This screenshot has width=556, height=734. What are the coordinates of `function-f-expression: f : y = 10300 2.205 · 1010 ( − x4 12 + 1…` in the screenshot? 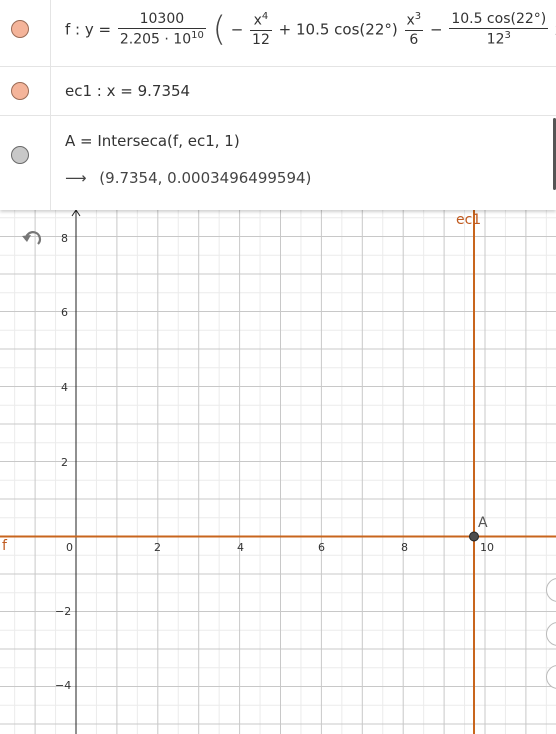 It's located at (310, 29).